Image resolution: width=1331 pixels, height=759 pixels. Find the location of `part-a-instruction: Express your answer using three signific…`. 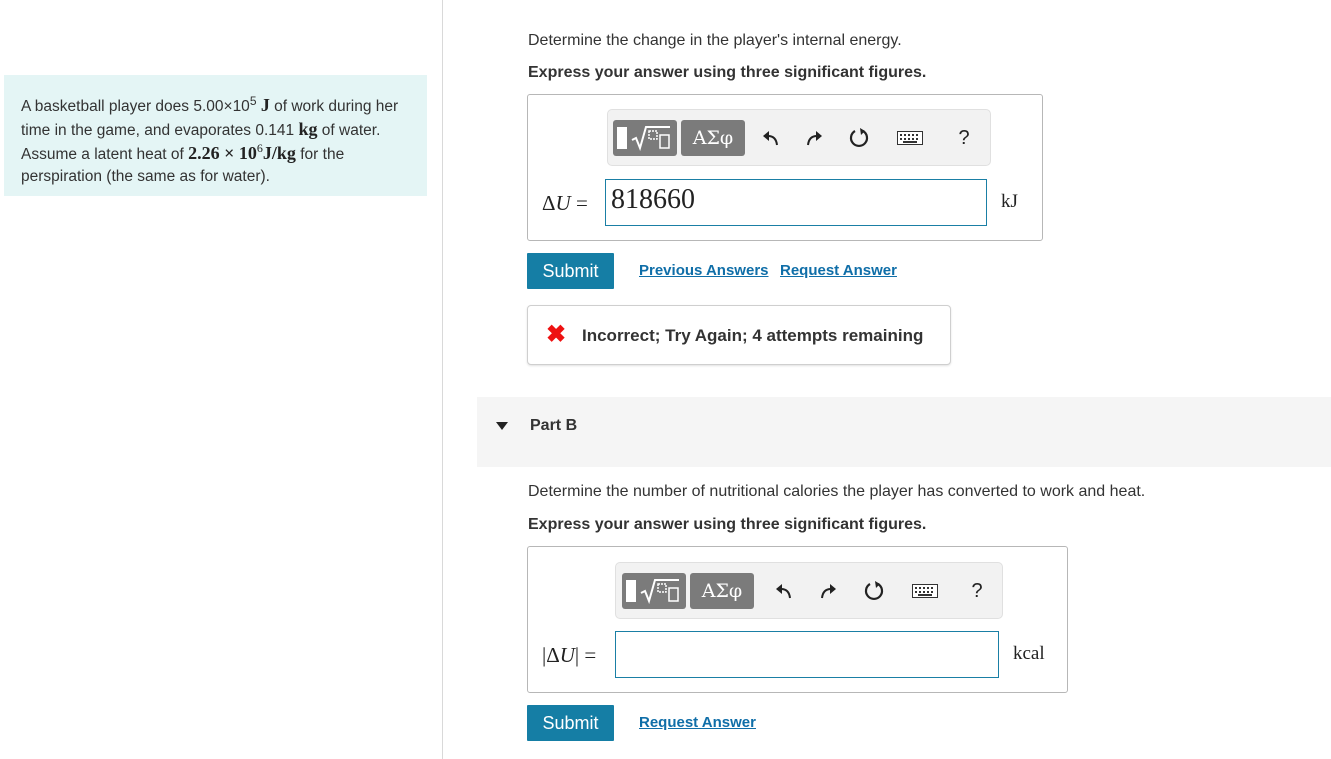

part-a-instruction: Express your answer using three signific… is located at coordinates (727, 72).